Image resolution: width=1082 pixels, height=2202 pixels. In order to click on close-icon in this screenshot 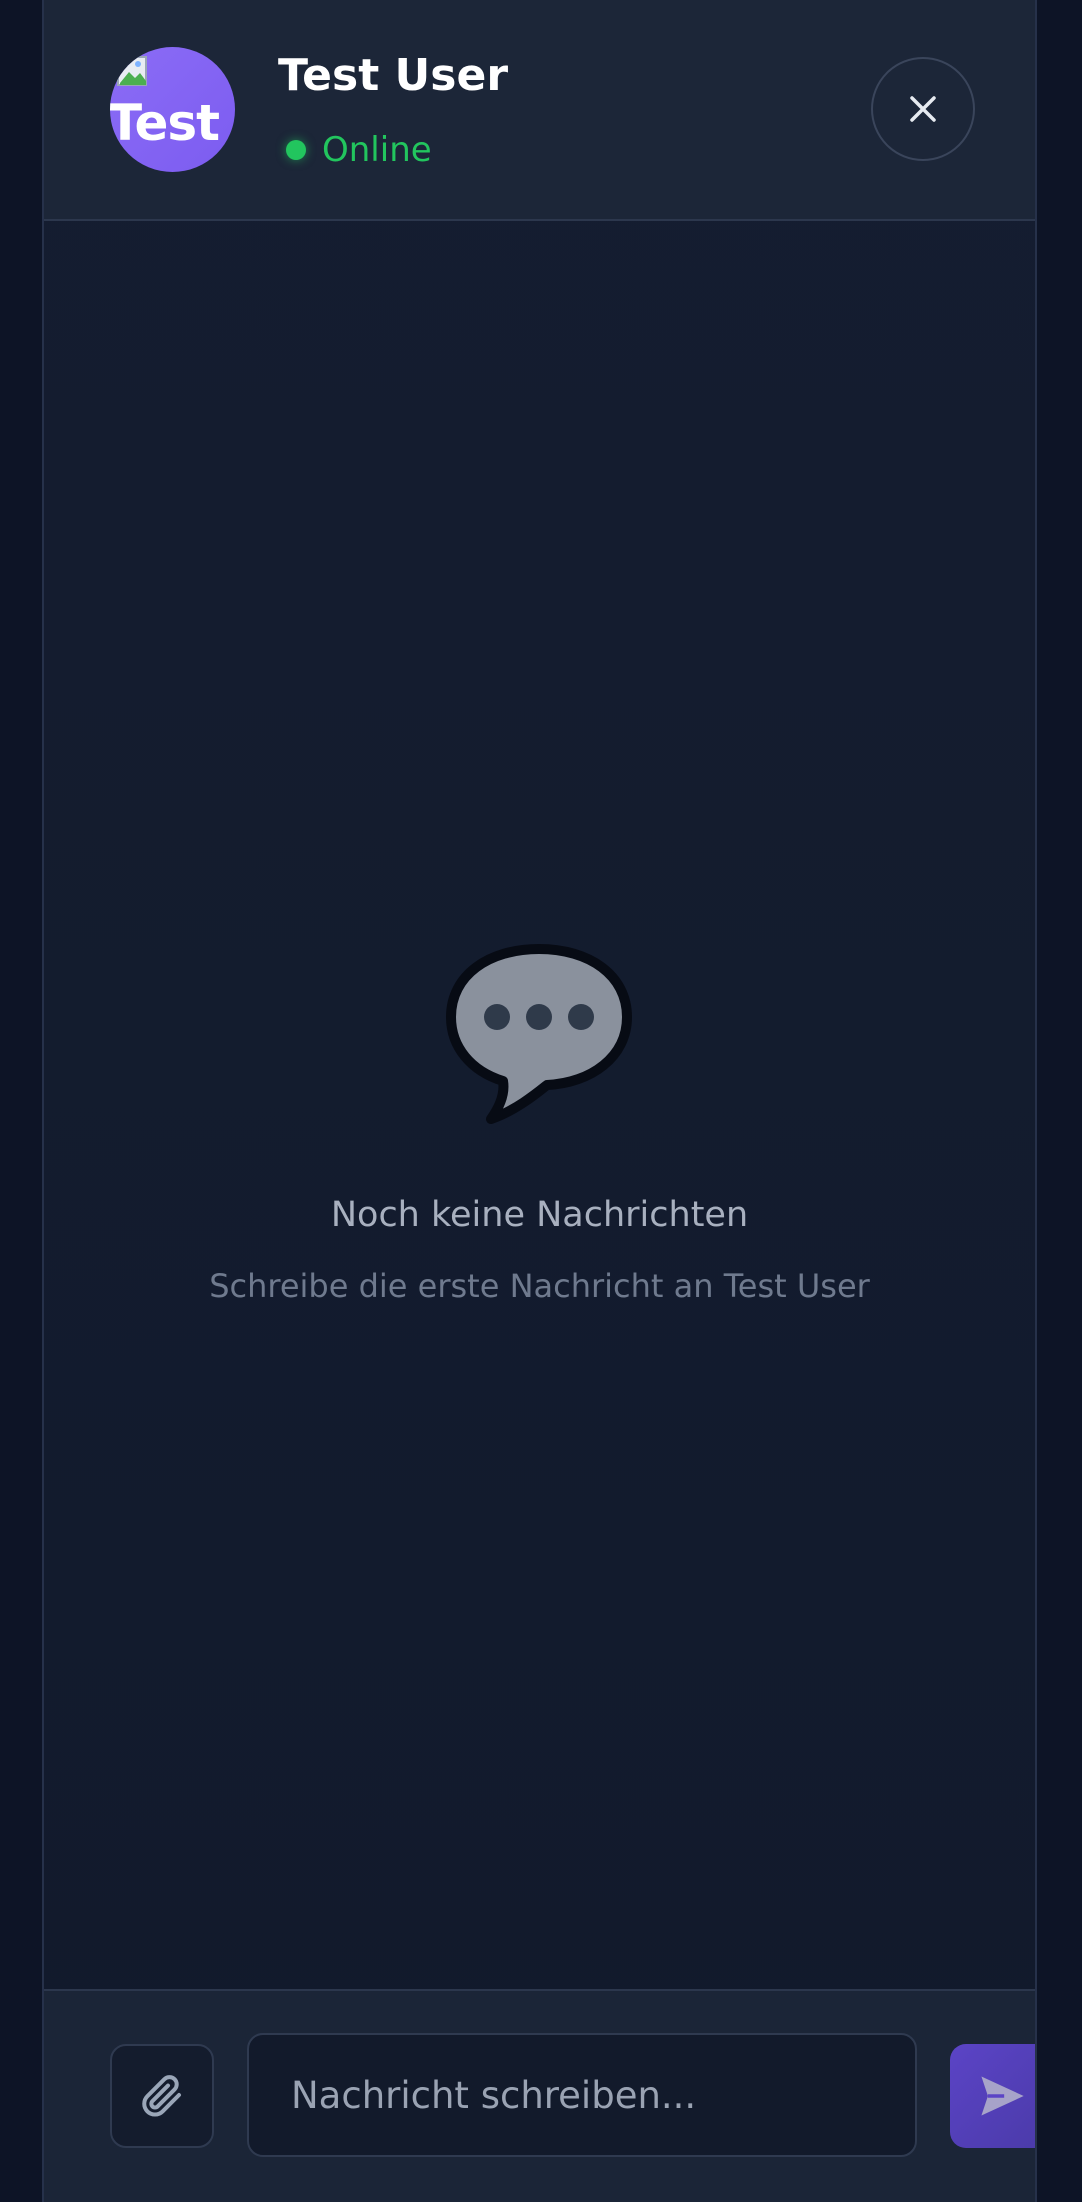, I will do `click(923, 109)`.